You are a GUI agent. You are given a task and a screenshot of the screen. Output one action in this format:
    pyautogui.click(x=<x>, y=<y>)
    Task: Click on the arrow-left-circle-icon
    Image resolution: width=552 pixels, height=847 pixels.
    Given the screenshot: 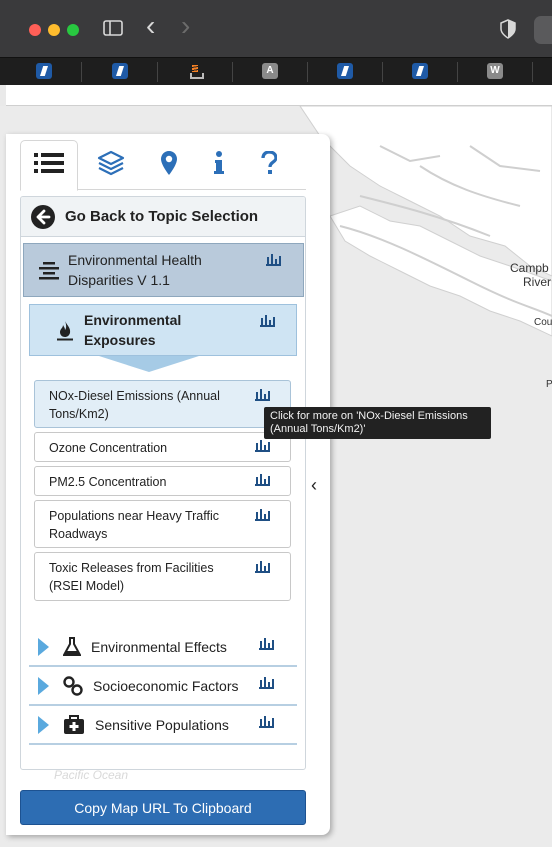 What is the action you would take?
    pyautogui.click(x=43, y=216)
    